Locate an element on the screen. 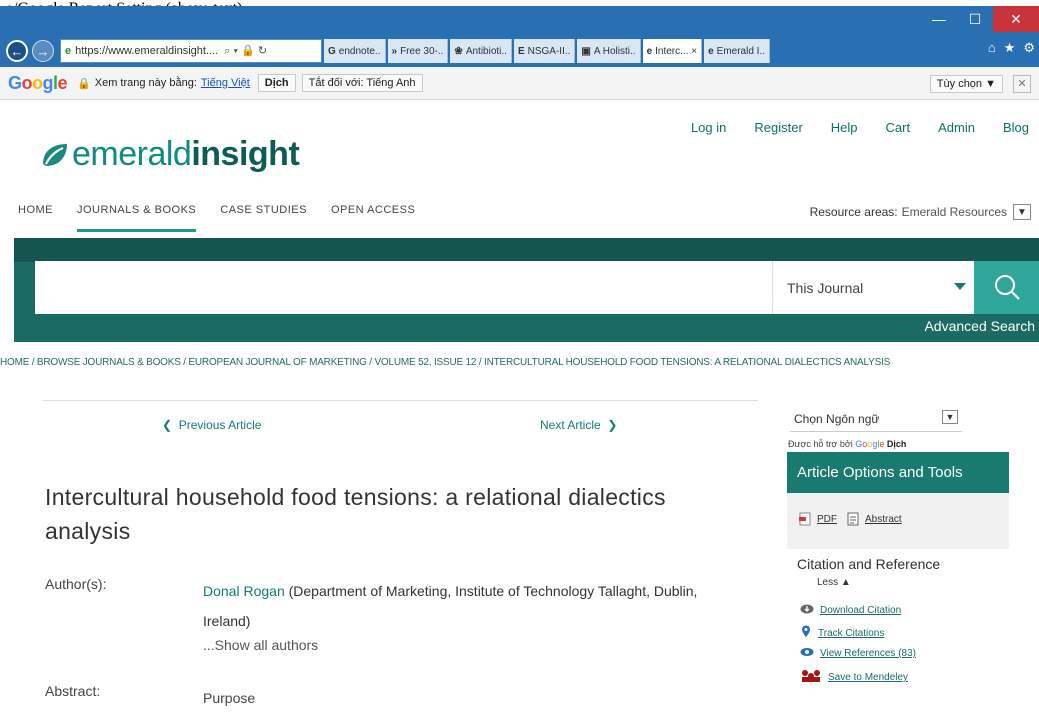  minimize-button: — is located at coordinates (939, 19).